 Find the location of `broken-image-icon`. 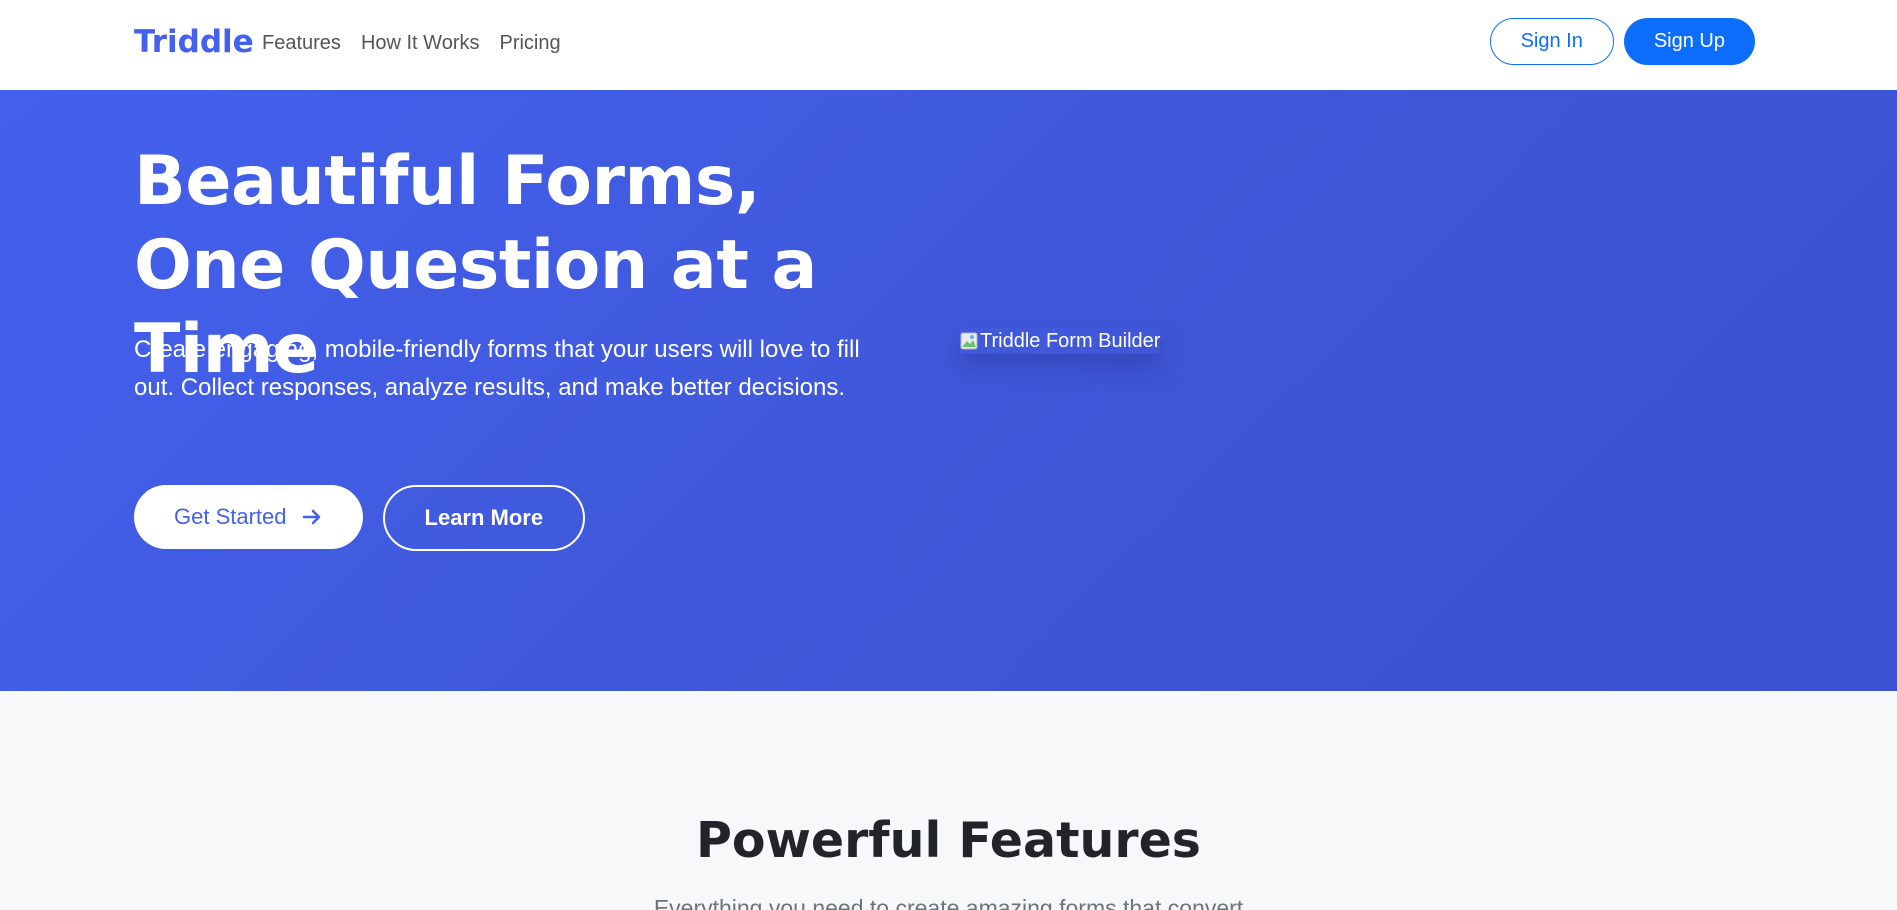

broken-image-icon is located at coordinates (969, 341).